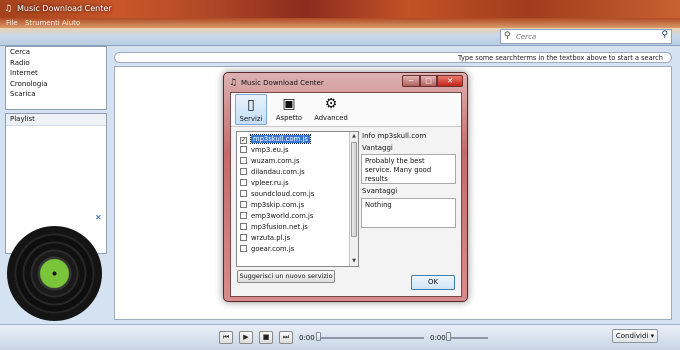 This screenshot has width=680, height=350. Describe the element at coordinates (64, 8) in the screenshot. I see `window-title: Music Download Center` at that location.